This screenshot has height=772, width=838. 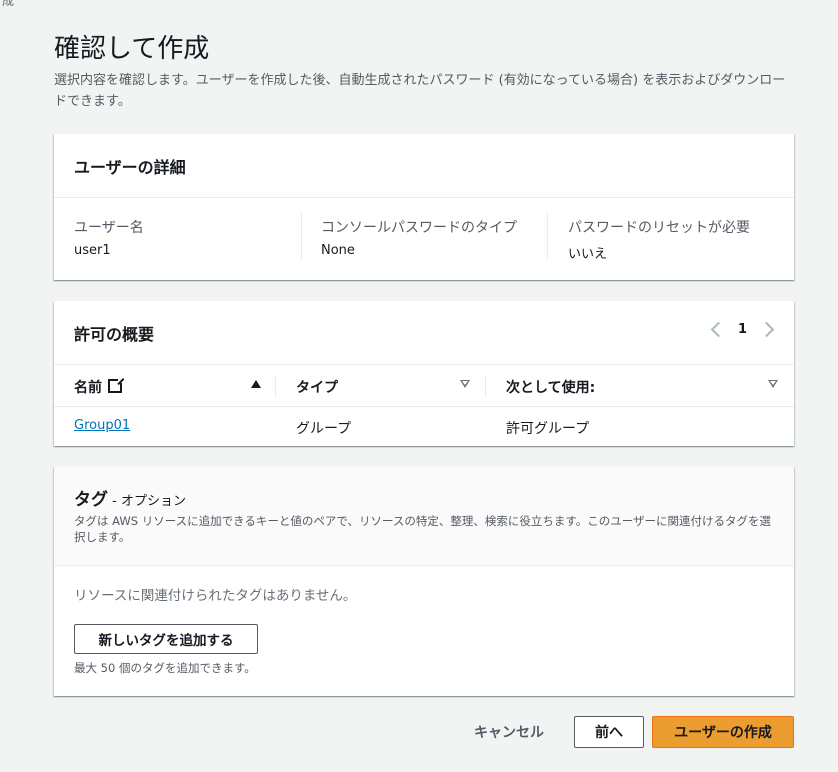 What do you see at coordinates (165, 668) in the screenshot?
I see `tag-limit-note: 最大 50 個のタグを追加できます。` at bounding box center [165, 668].